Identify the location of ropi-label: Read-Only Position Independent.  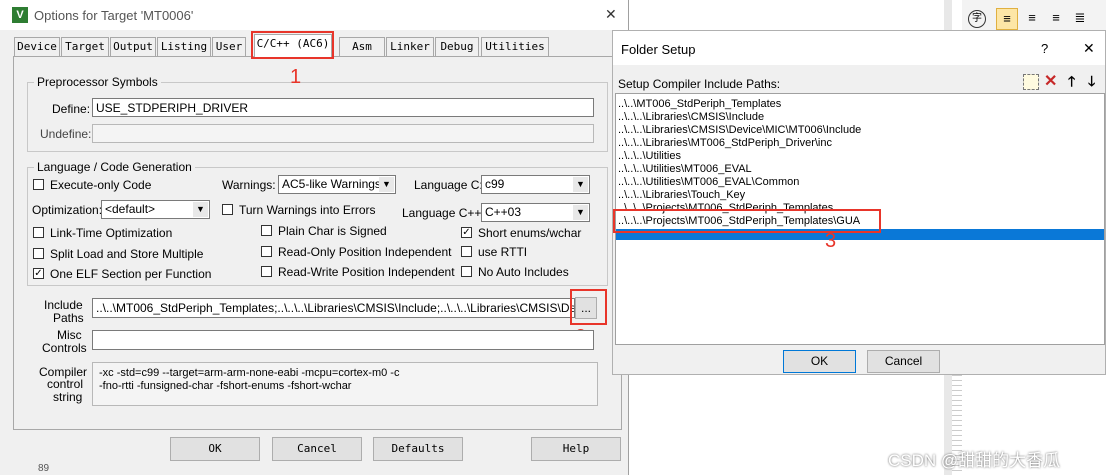
(365, 252).